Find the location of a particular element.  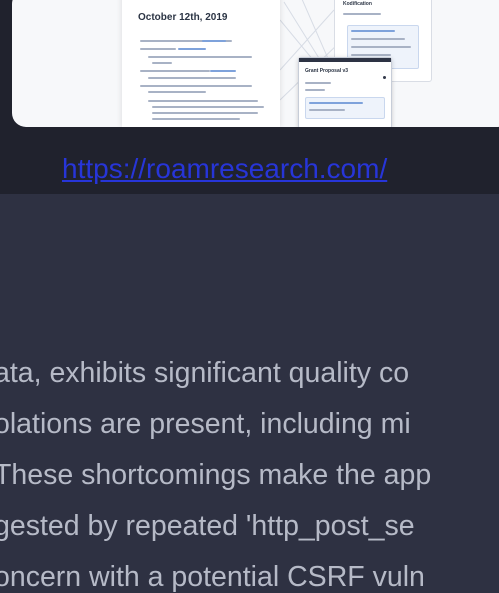

body-text-line: olations are present, including mi is located at coordinates (205, 424).